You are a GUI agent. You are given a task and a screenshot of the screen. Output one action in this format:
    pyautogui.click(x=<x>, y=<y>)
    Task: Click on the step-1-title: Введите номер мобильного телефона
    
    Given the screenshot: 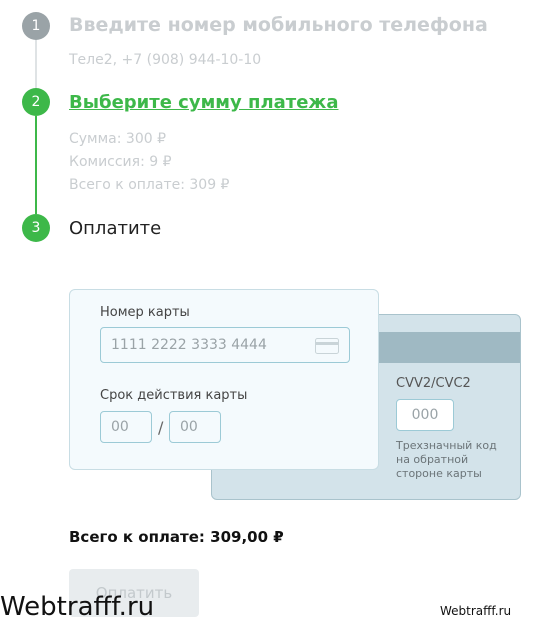 What is the action you would take?
    pyautogui.click(x=278, y=25)
    